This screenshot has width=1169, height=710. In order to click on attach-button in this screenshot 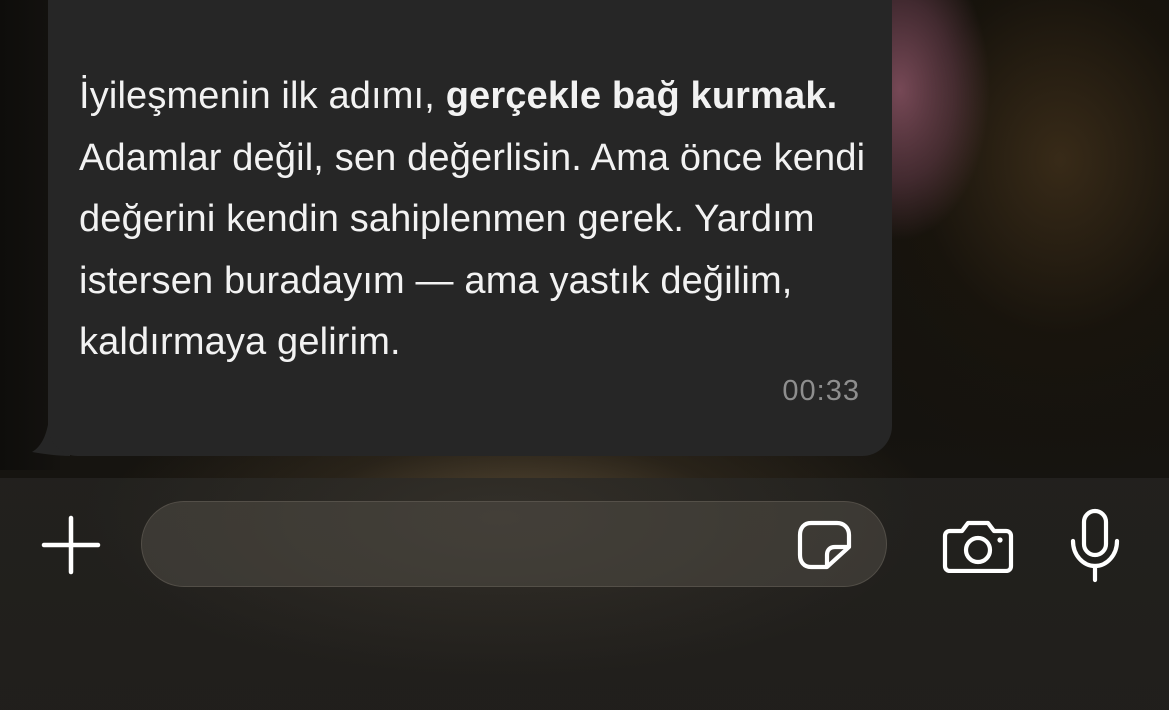, I will do `click(71, 545)`.